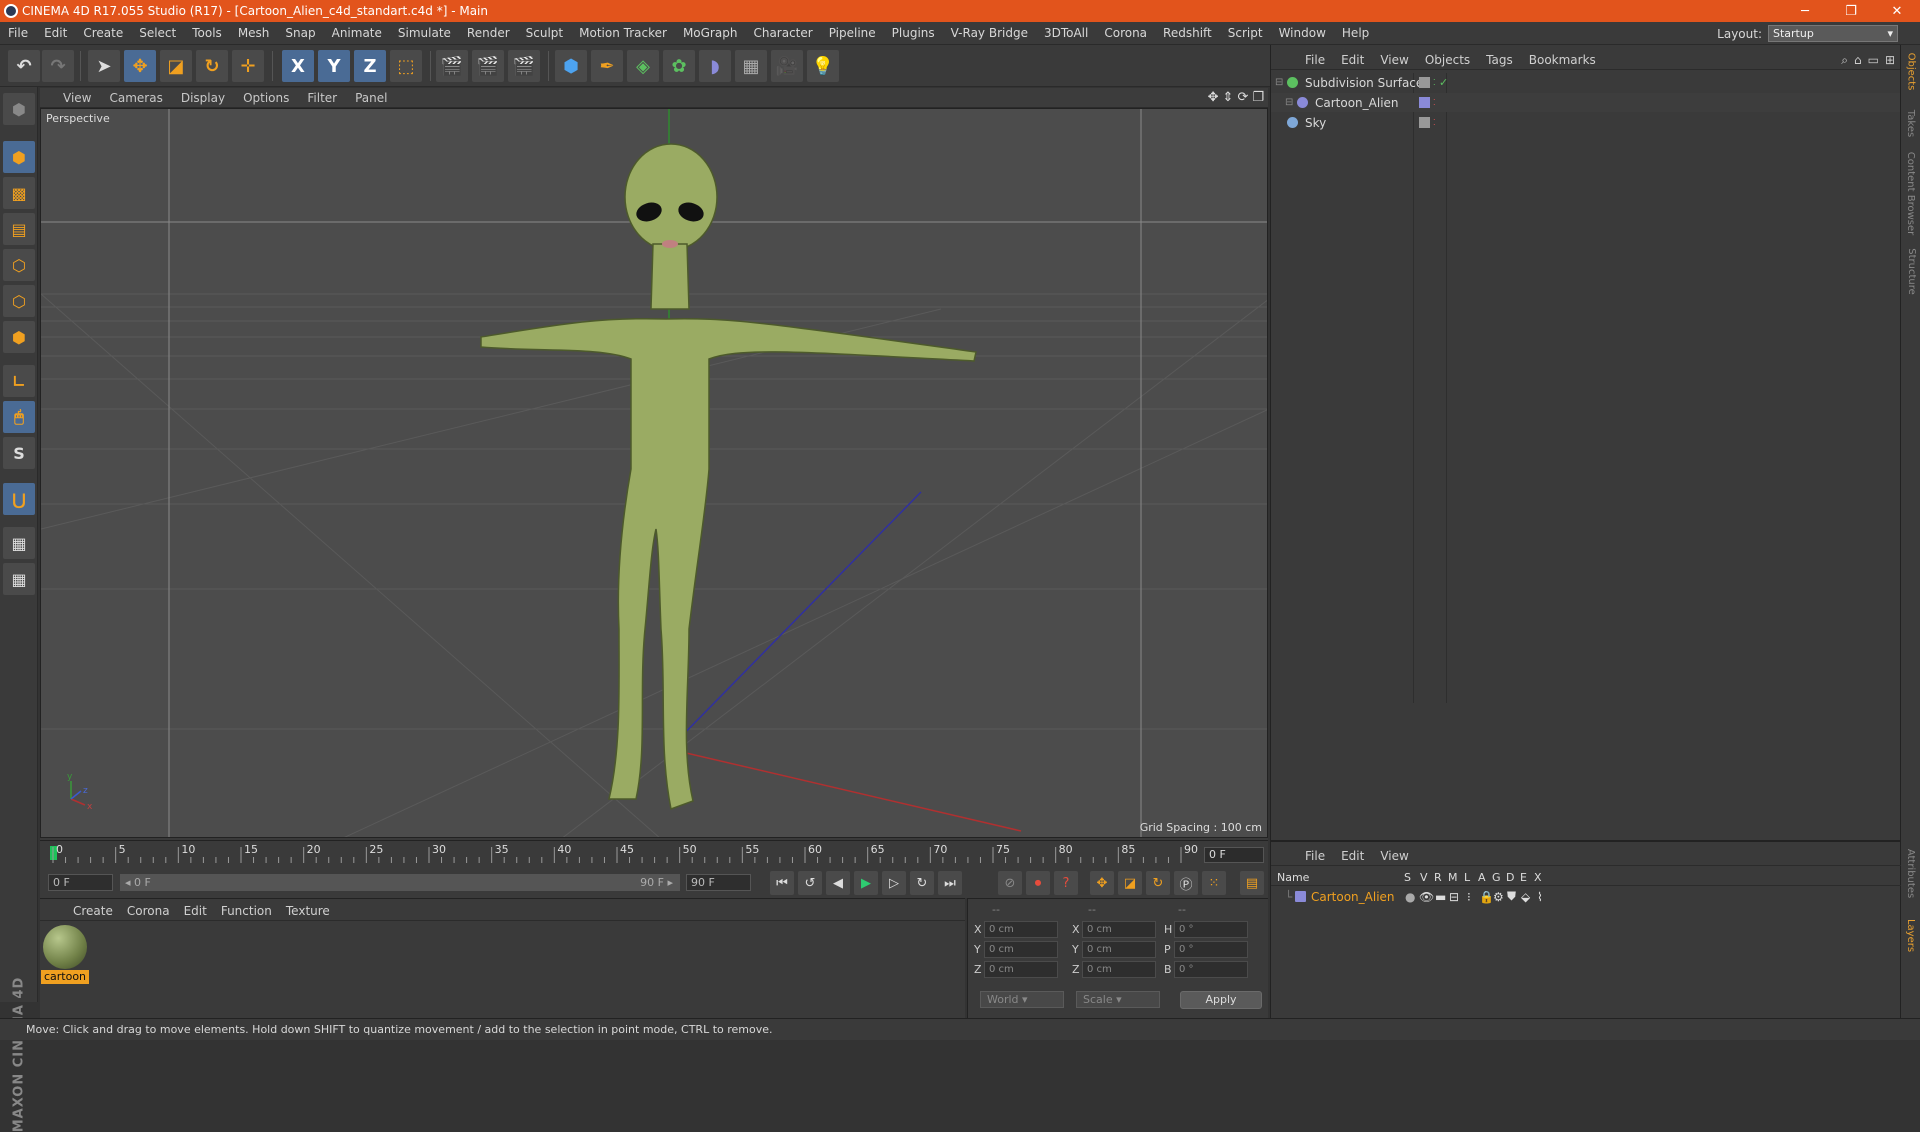  What do you see at coordinates (1022, 999) in the screenshot?
I see `coordinate-mode-select: World ▾` at bounding box center [1022, 999].